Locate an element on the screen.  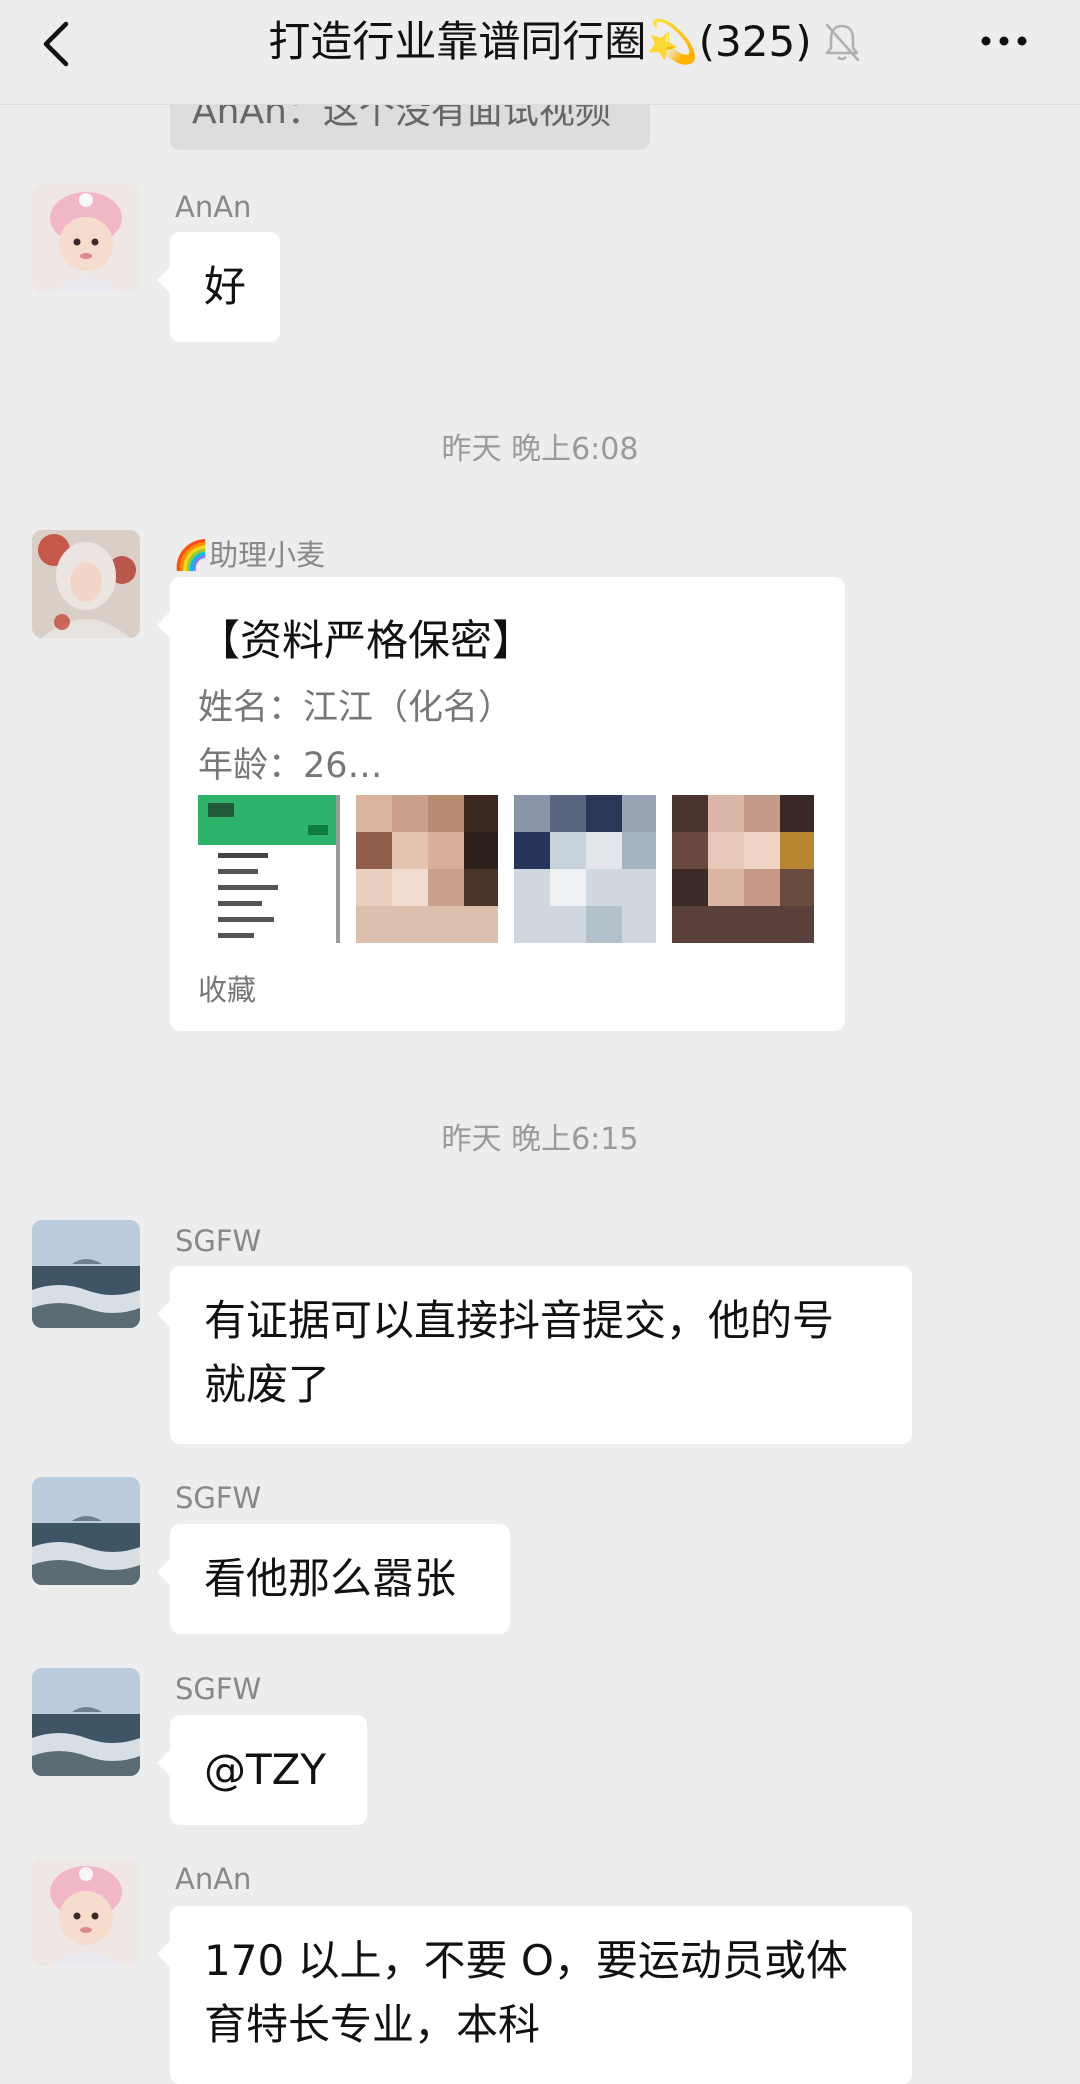
message-text-line: 育特长专业，本科 is located at coordinates (372, 2024).